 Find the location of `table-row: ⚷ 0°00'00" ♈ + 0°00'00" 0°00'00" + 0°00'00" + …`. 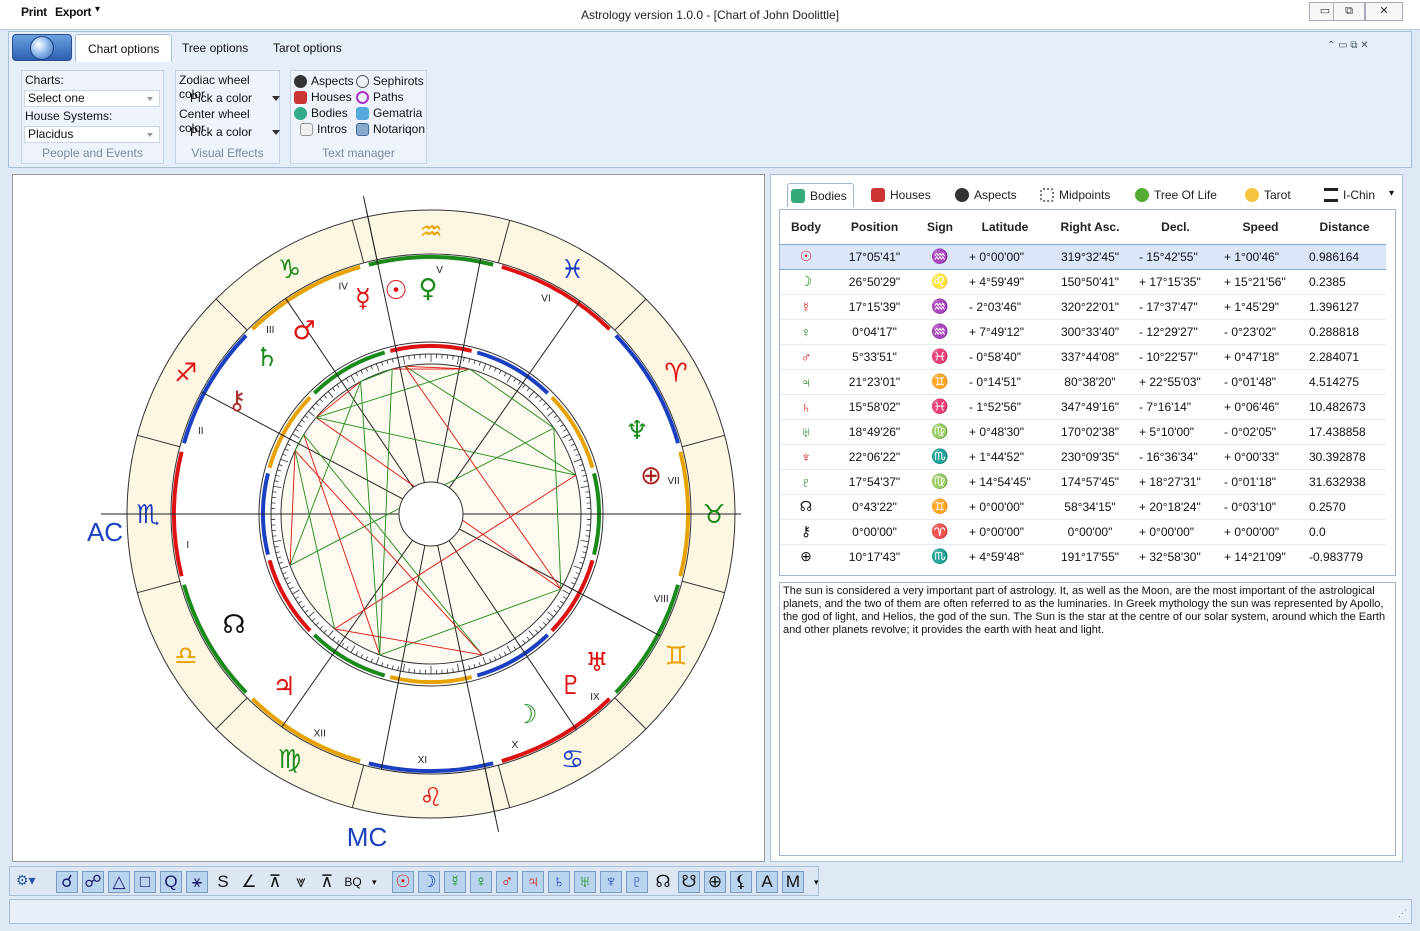

table-row: ⚷ 0°00'00" ♈ + 0°00'00" 0°00'00" + 0°00'00" + … is located at coordinates (1083, 531).